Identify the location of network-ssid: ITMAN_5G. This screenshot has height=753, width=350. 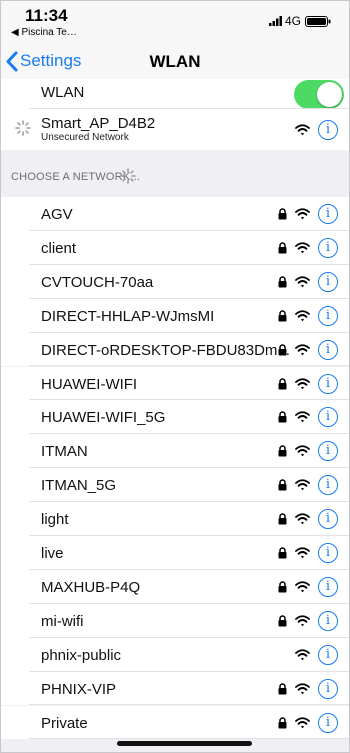
(79, 486).